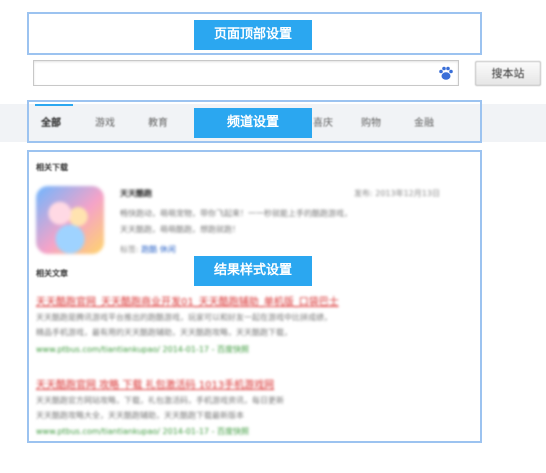 The height and width of the screenshot is (473, 546). What do you see at coordinates (446, 73) in the screenshot?
I see `paw-icon` at bounding box center [446, 73].